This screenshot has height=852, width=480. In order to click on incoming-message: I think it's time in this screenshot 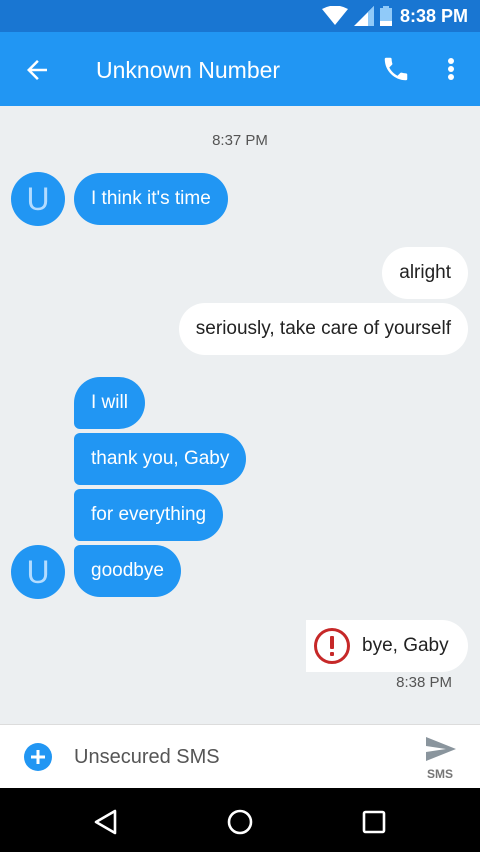, I will do `click(151, 199)`.